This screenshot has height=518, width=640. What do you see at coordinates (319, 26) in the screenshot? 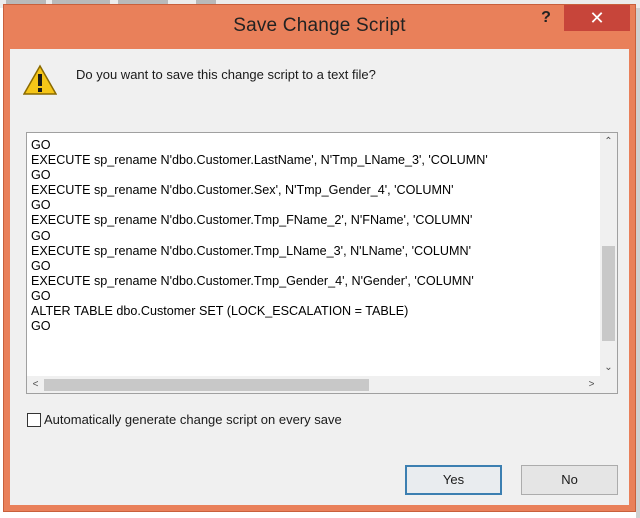
I see `title-bar: Save Change Script ? ✕` at bounding box center [319, 26].